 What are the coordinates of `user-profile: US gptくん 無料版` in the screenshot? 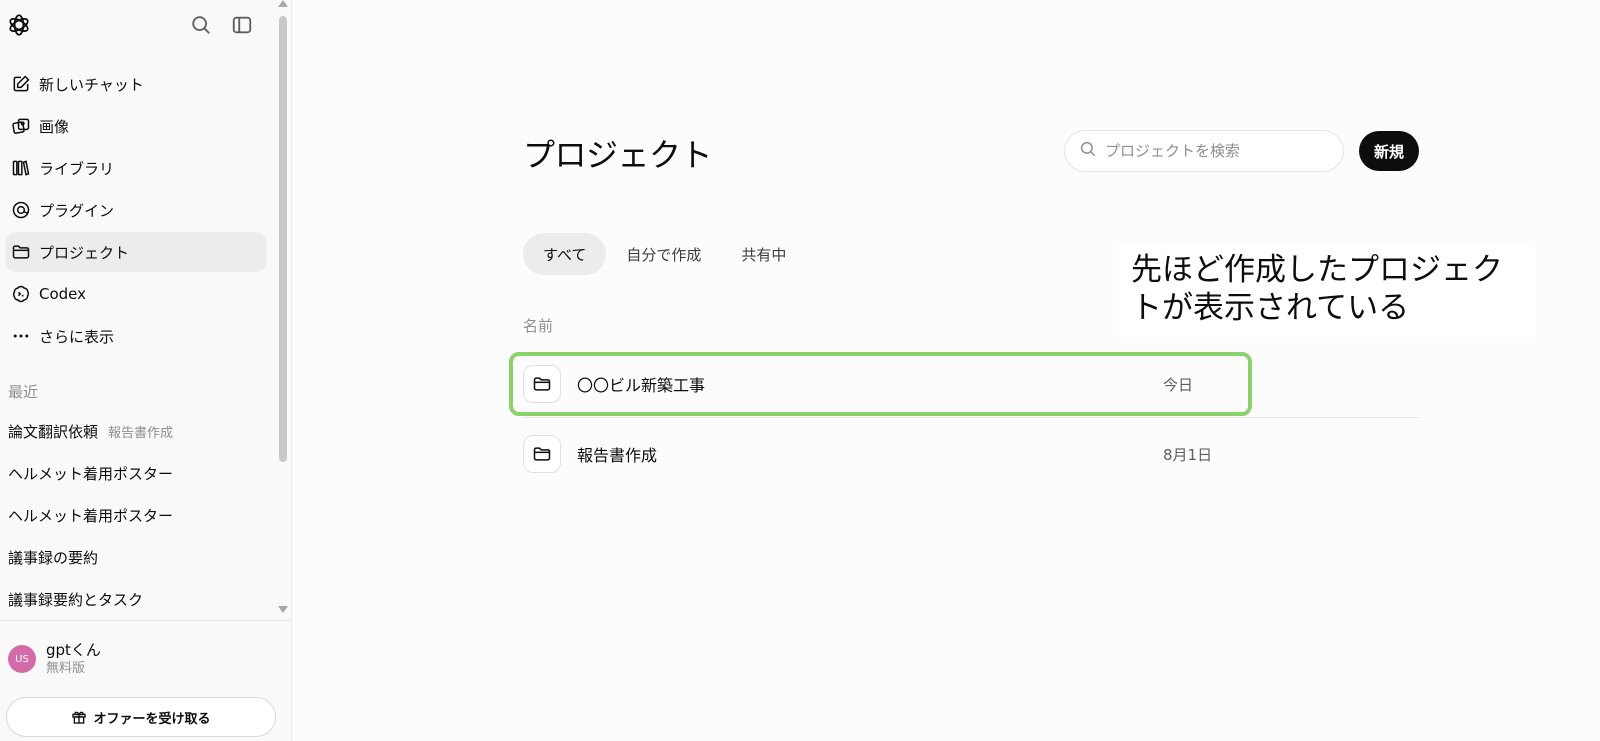 It's located at (54, 659).